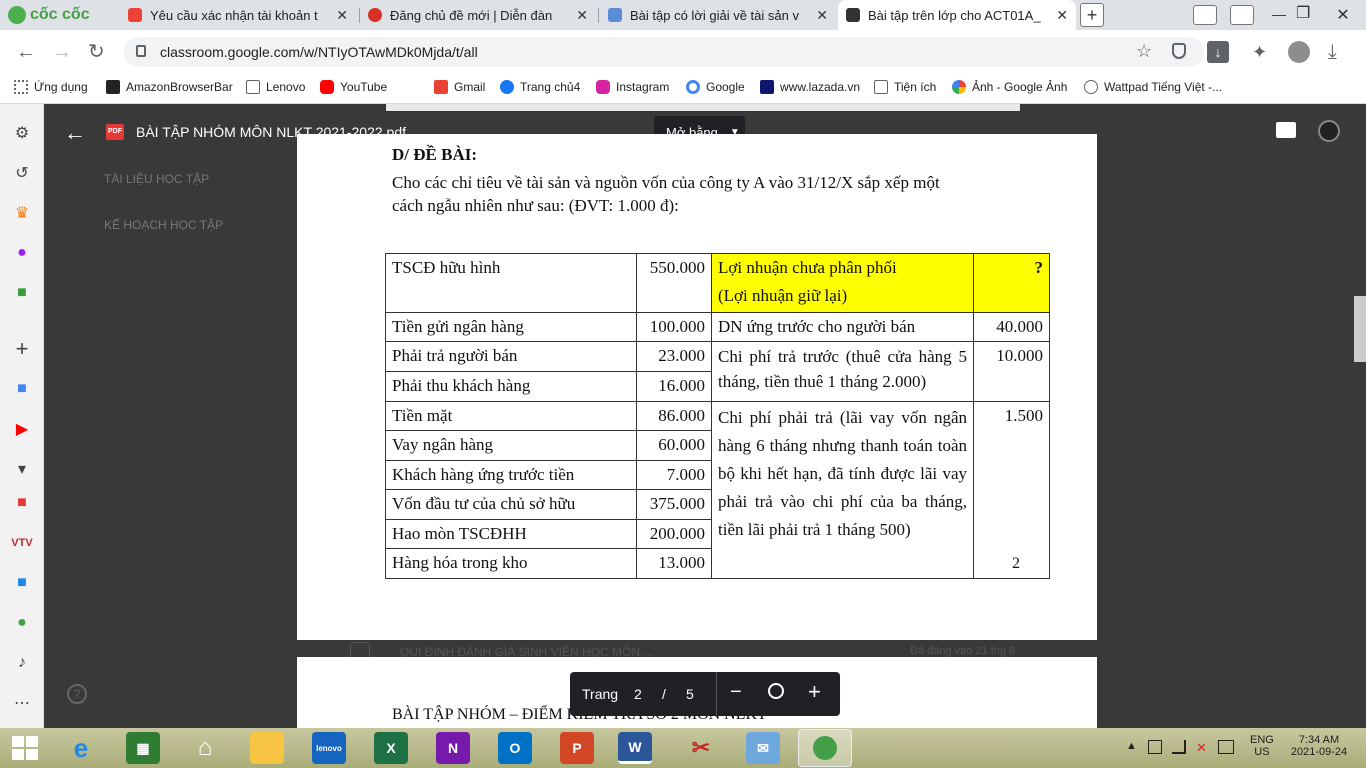 The height and width of the screenshot is (768, 1366). What do you see at coordinates (25, 748) in the screenshot?
I see `start-icon` at bounding box center [25, 748].